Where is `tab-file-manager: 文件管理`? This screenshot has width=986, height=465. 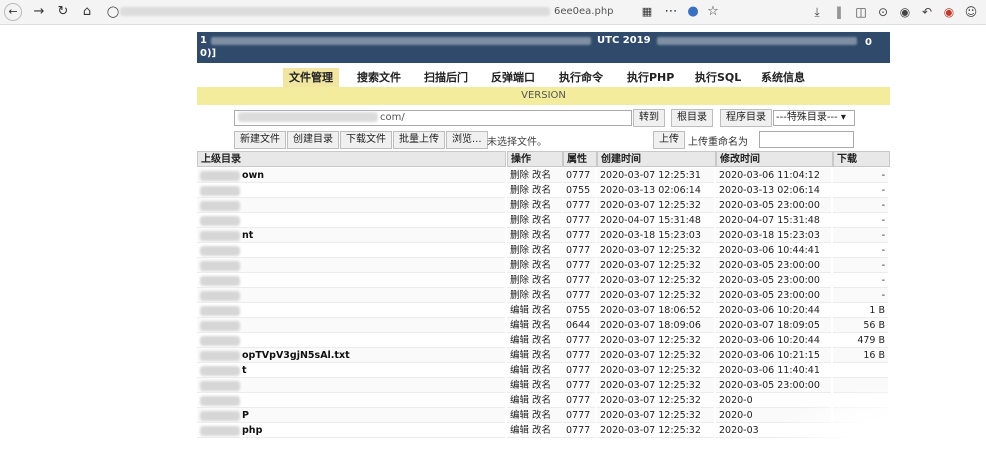 tab-file-manager: 文件管理 is located at coordinates (311, 77).